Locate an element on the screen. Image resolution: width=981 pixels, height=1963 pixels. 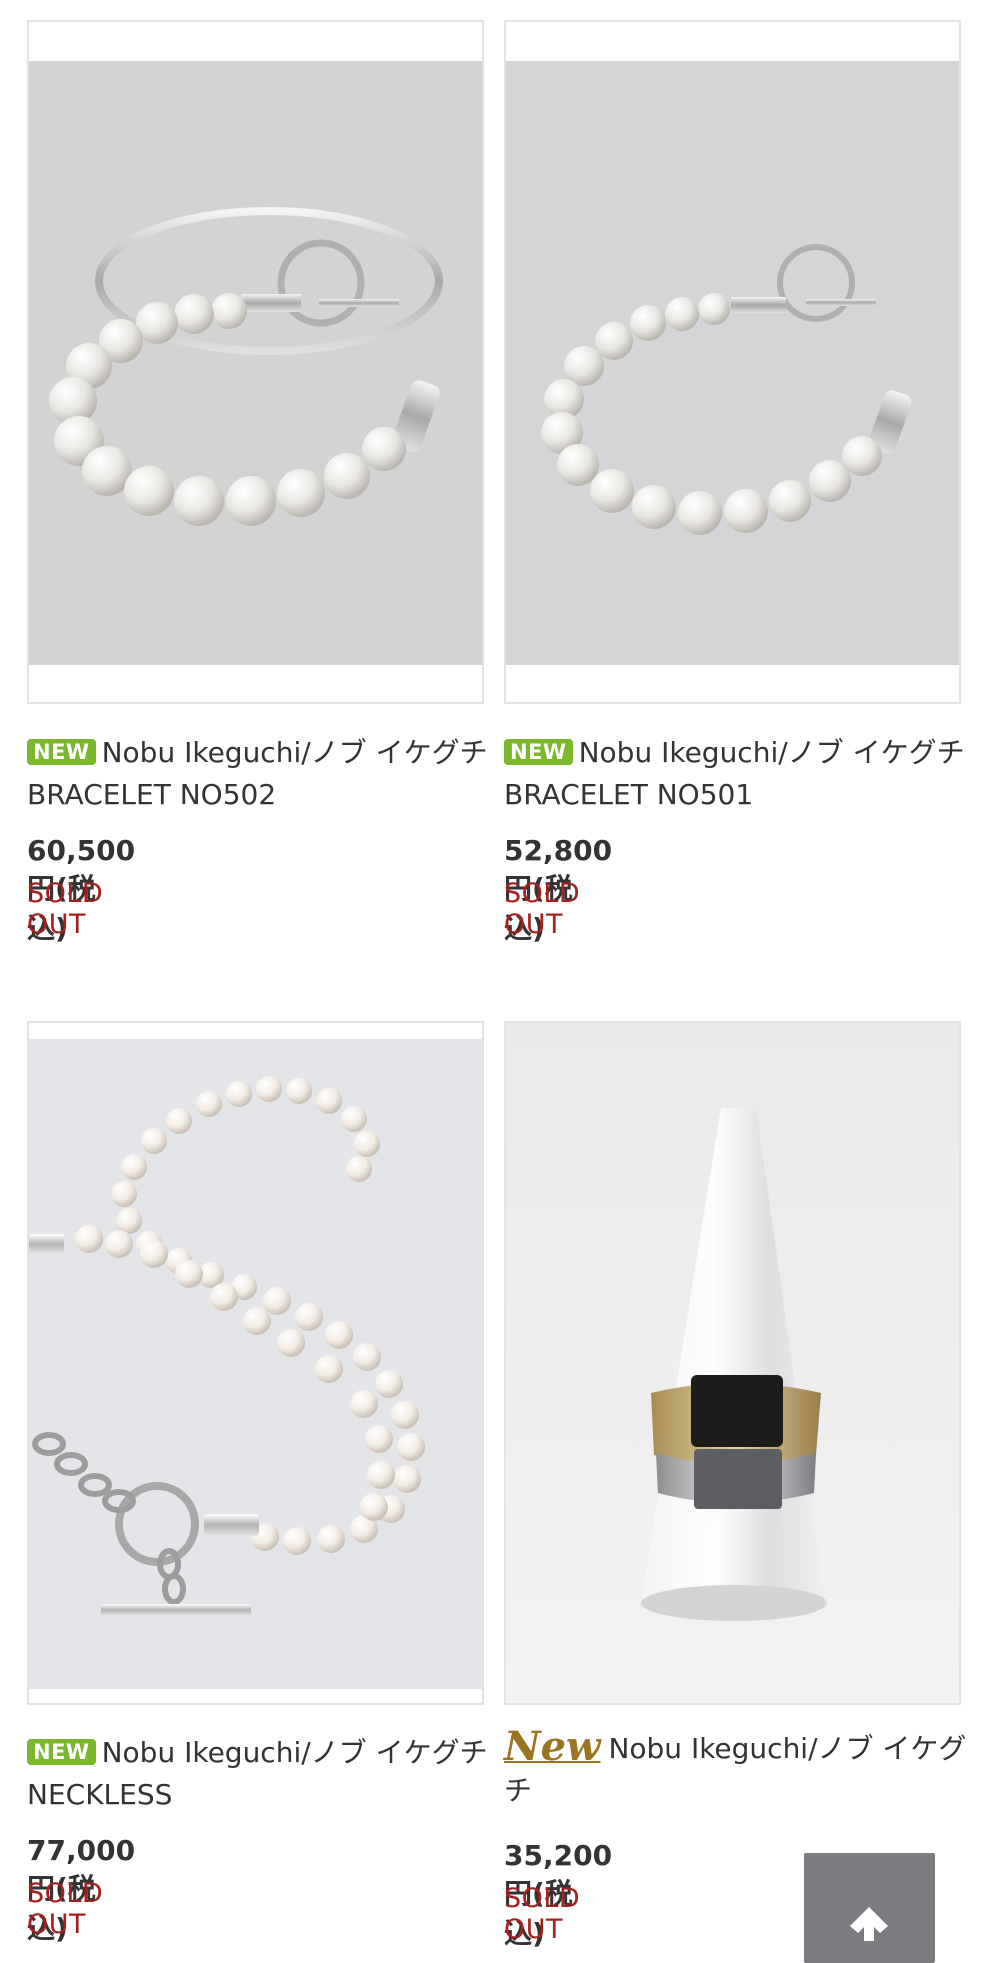
scroll-to-top-button is located at coordinates (869, 1908).